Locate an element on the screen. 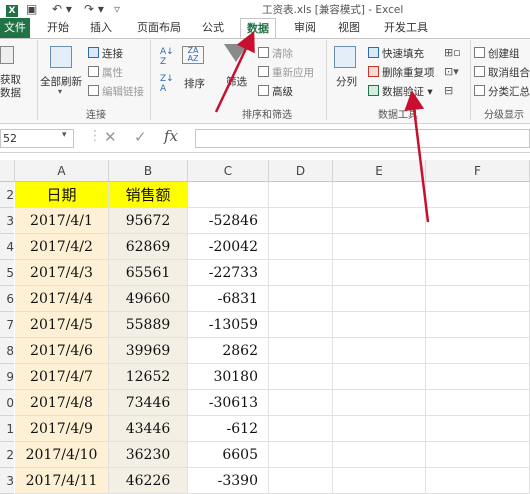 The image size is (530, 494). row-header: 2 is located at coordinates (7, 455).